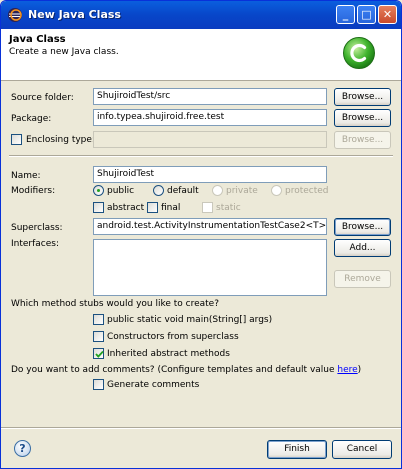 The height and width of the screenshot is (469, 402). Describe the element at coordinates (210, 117) in the screenshot. I see `package-field: info.typea.shujiroid.free.test` at that location.